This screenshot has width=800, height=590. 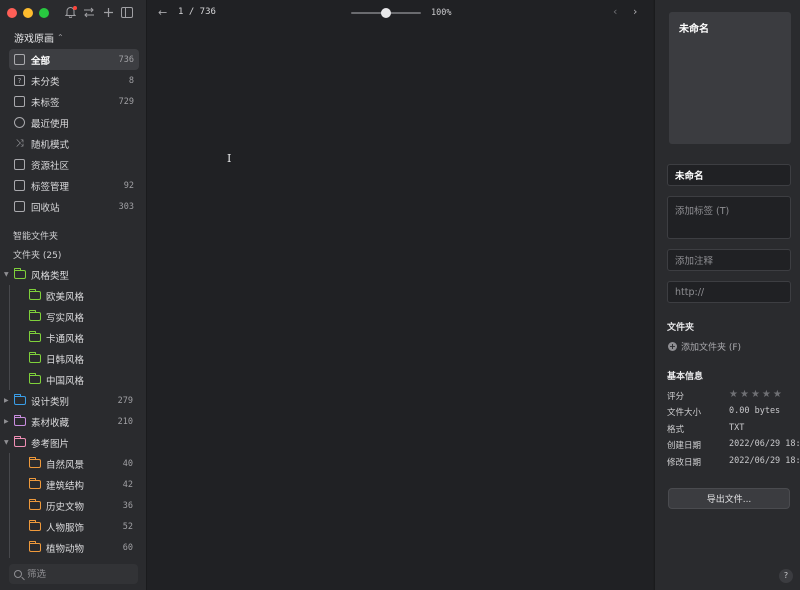 What do you see at coordinates (126, 101) in the screenshot?
I see `nav-item-count: 729` at bounding box center [126, 101].